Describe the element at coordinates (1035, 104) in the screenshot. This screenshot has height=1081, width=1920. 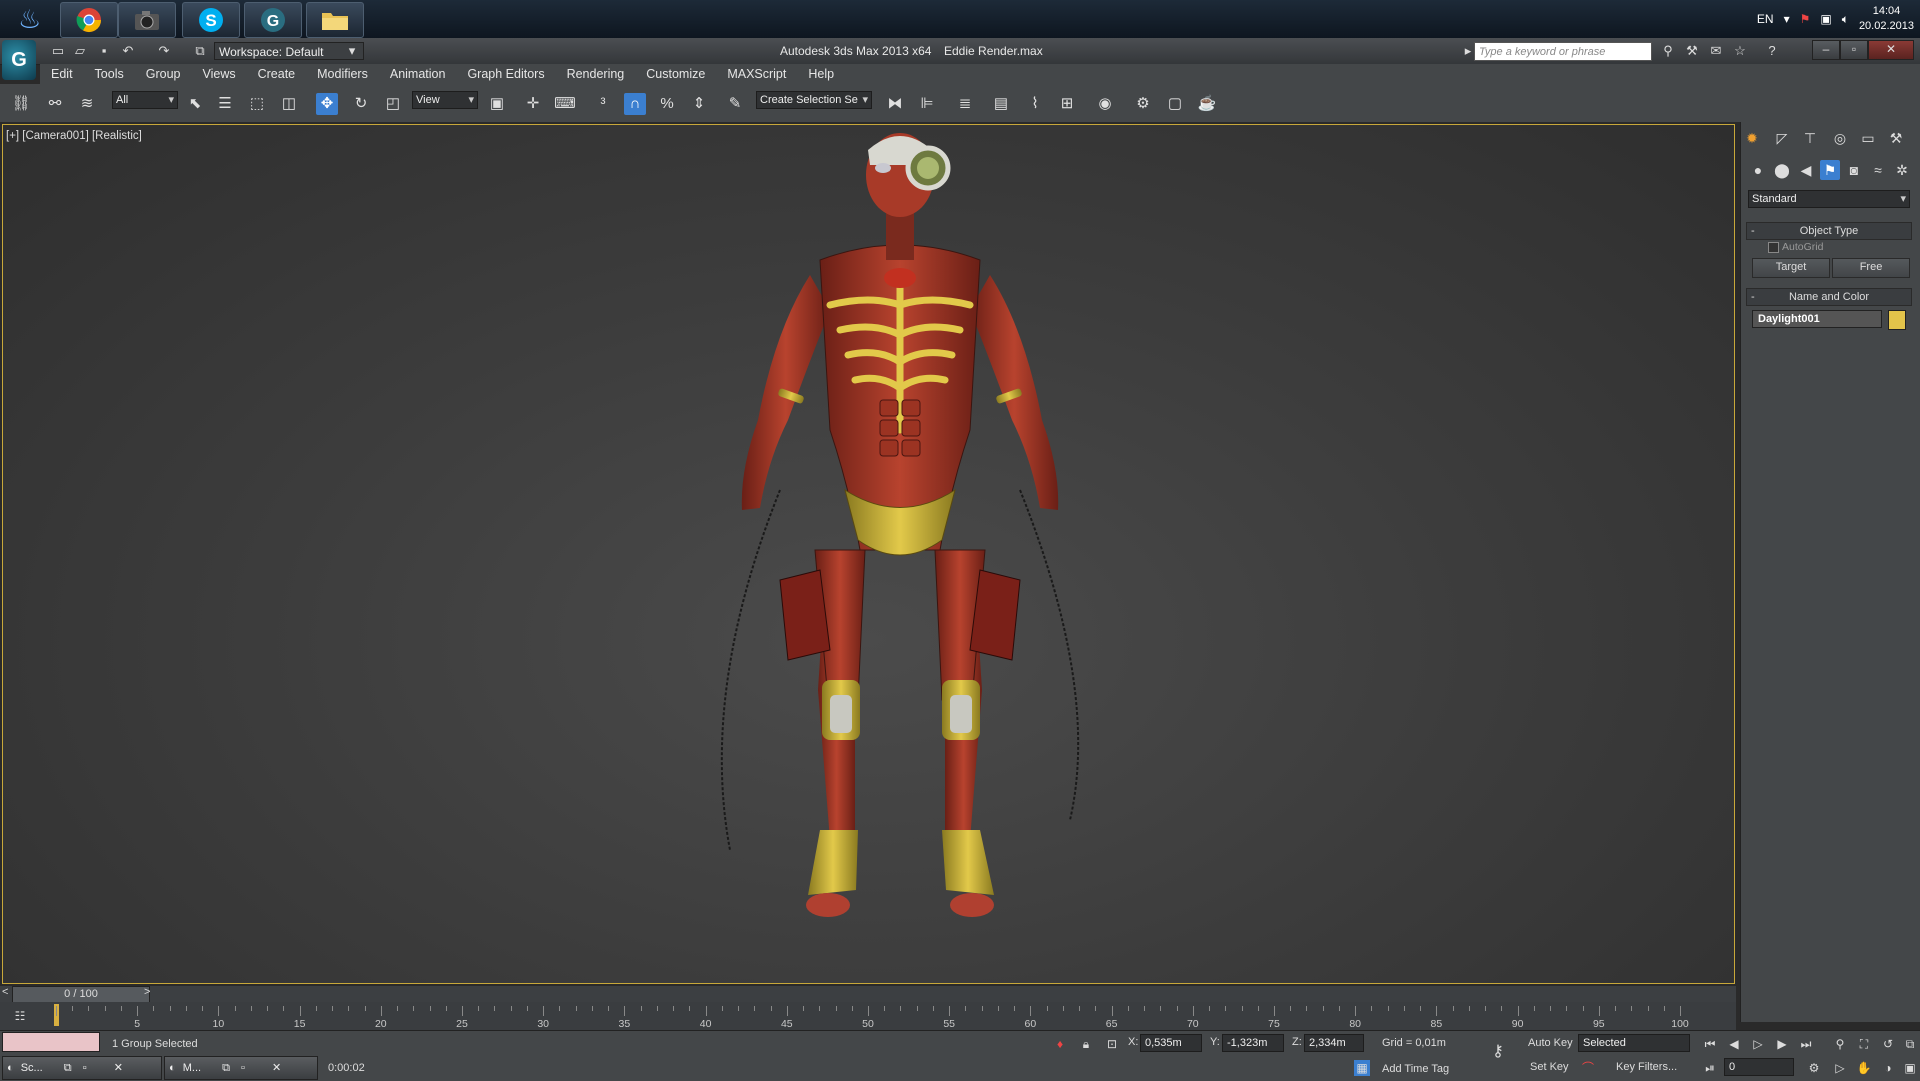
I see `curve-editor-icon: ⌇` at that location.